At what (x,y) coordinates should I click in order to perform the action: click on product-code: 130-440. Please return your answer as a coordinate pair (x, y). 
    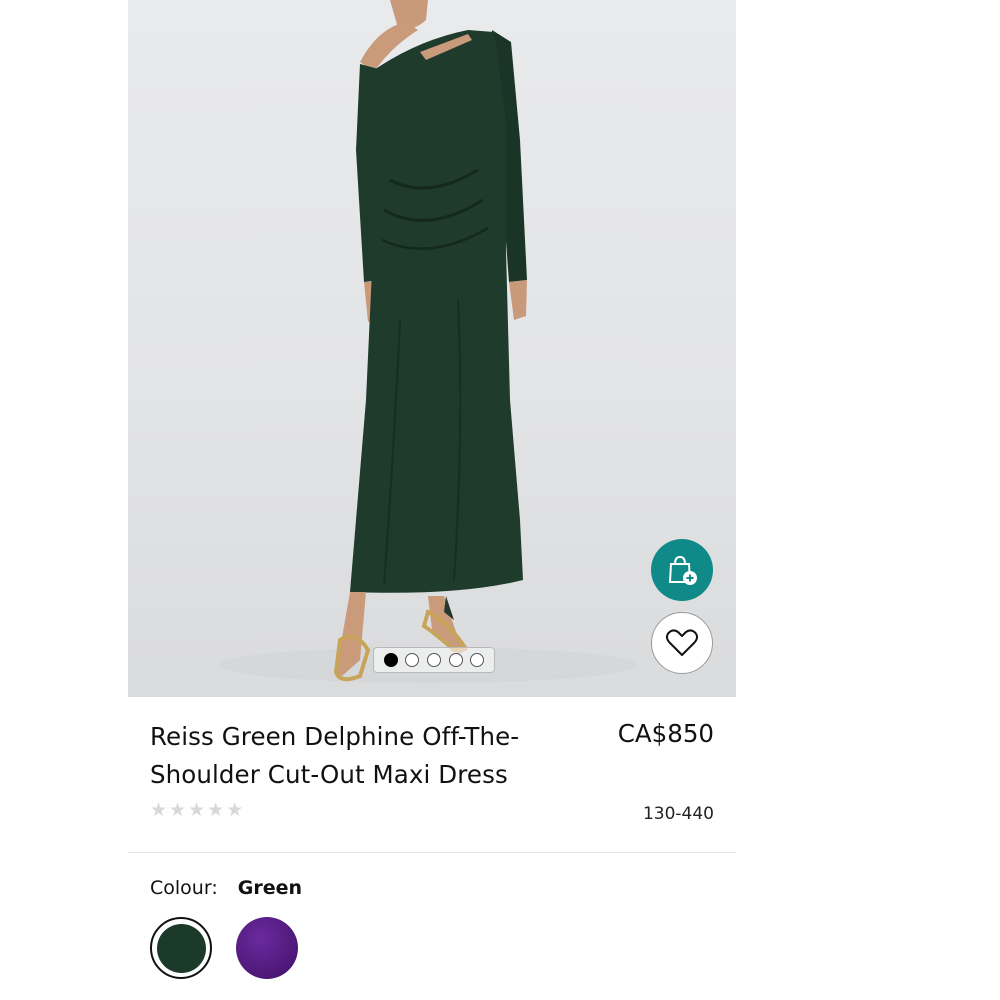
    Looking at the image, I should click on (678, 814).